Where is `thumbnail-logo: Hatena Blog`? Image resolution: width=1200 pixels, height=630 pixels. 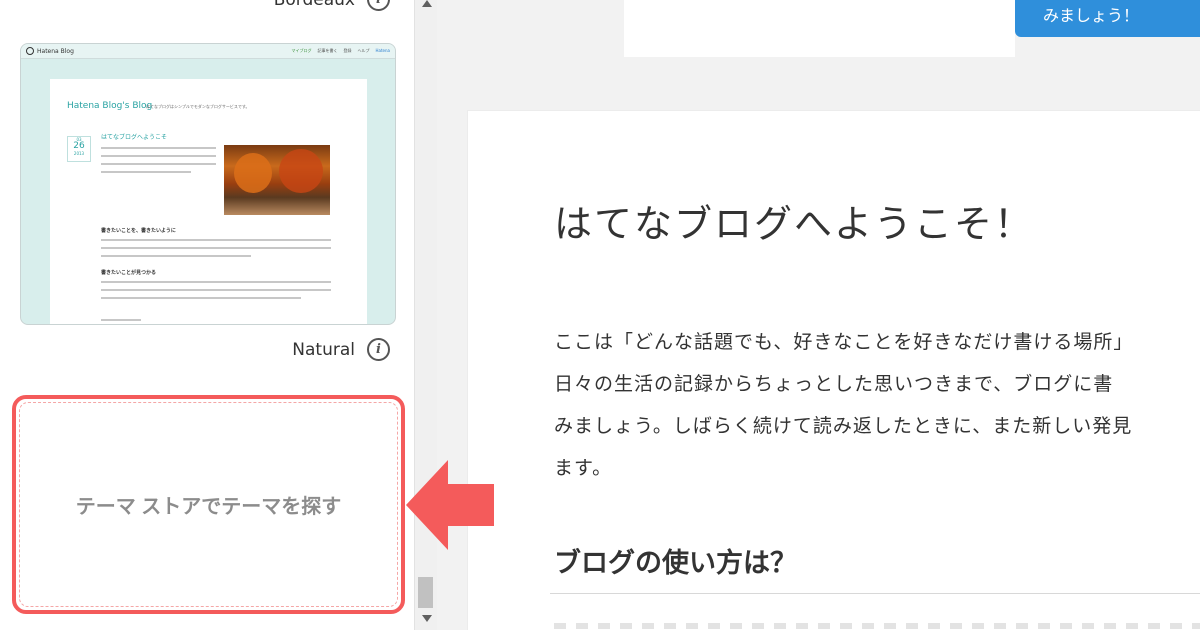 thumbnail-logo: Hatena Blog is located at coordinates (50, 51).